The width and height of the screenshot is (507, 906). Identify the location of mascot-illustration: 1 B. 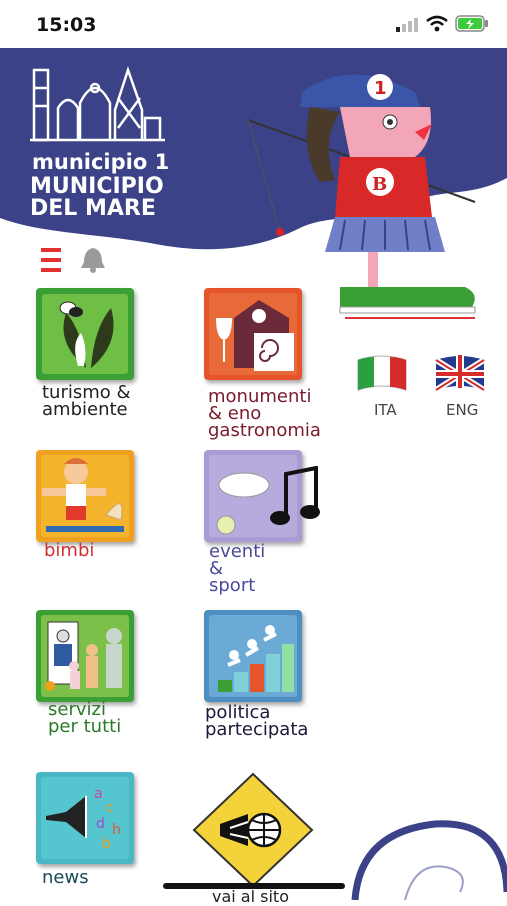
(361, 196).